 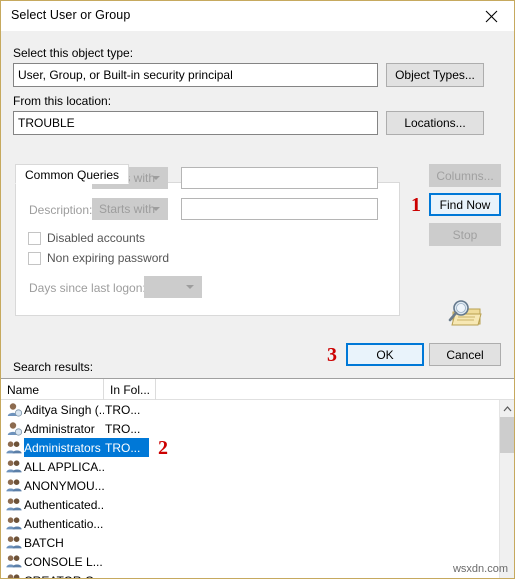 I want to click on scroll-thumb, so click(x=507, y=435).